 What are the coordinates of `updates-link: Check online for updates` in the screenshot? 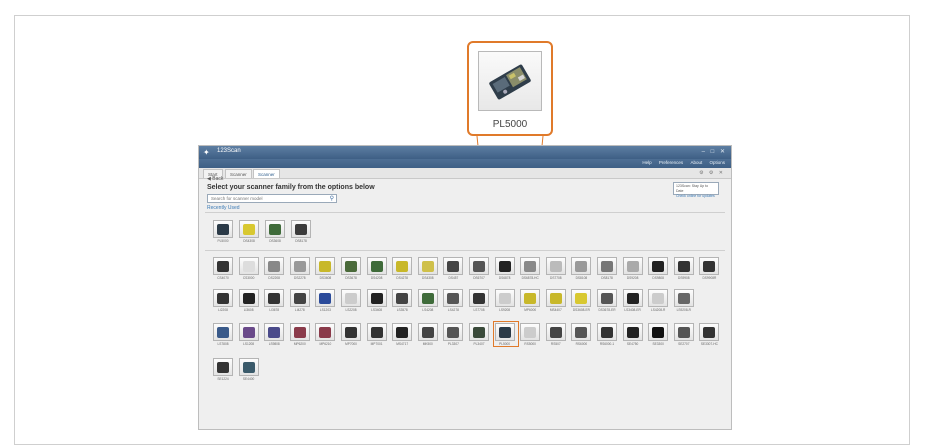 It's located at (696, 196).